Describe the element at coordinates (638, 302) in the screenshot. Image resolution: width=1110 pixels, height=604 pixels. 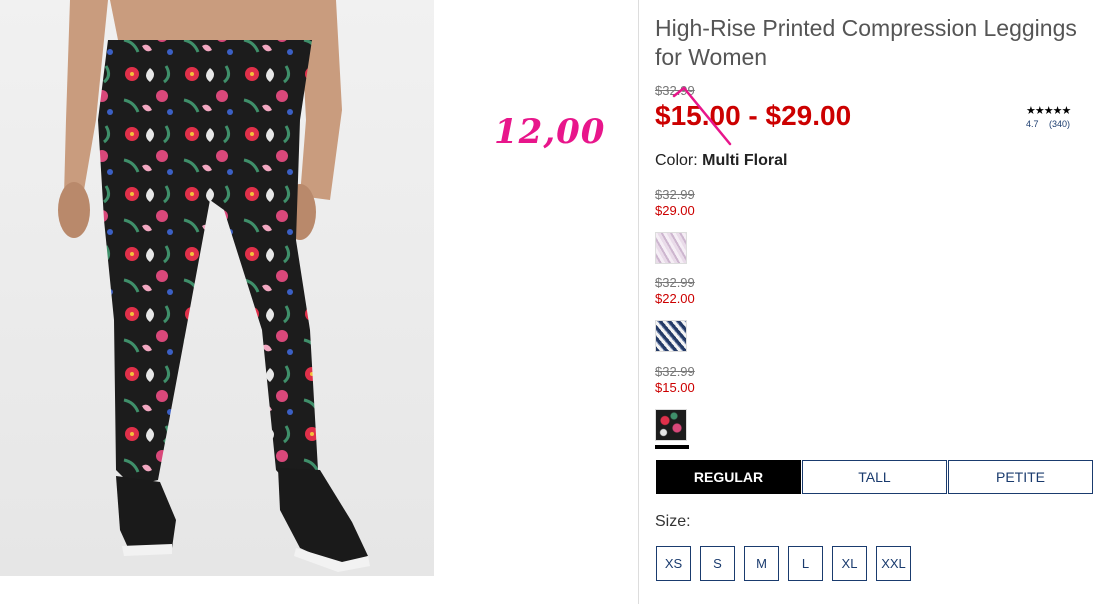
I see `column-divider` at that location.